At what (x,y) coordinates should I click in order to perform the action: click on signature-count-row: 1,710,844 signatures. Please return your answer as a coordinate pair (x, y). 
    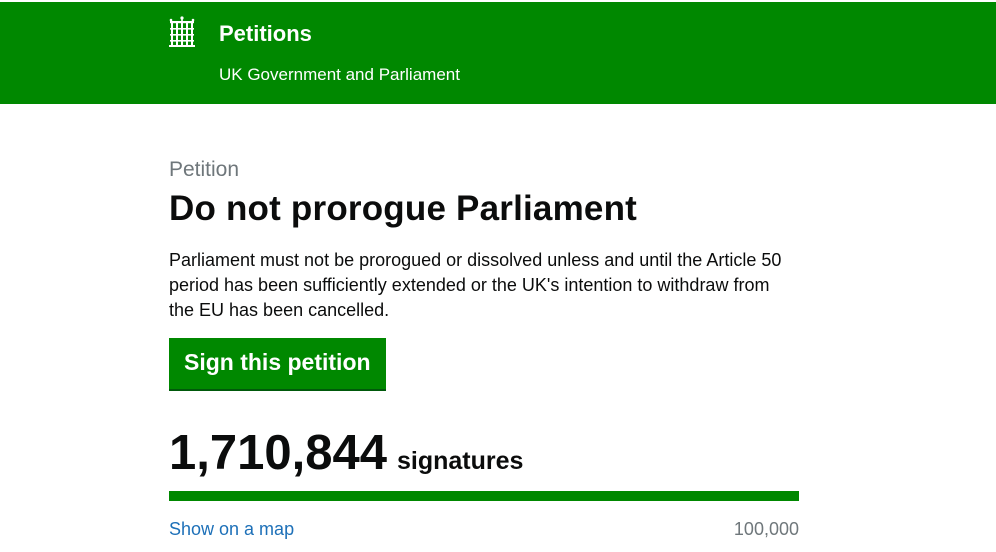
    Looking at the image, I should click on (484, 453).